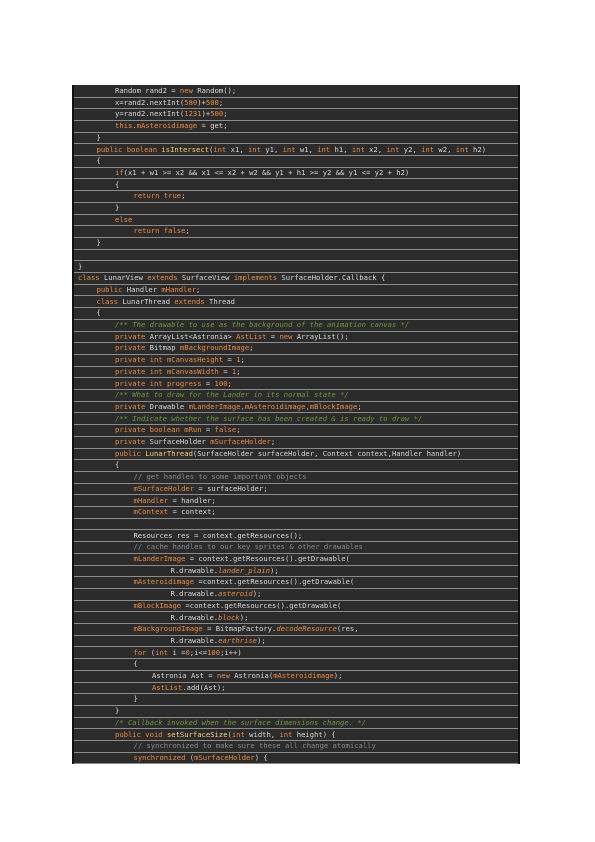 This screenshot has width=595, height=842. I want to click on code-token: private, so click(130, 441).